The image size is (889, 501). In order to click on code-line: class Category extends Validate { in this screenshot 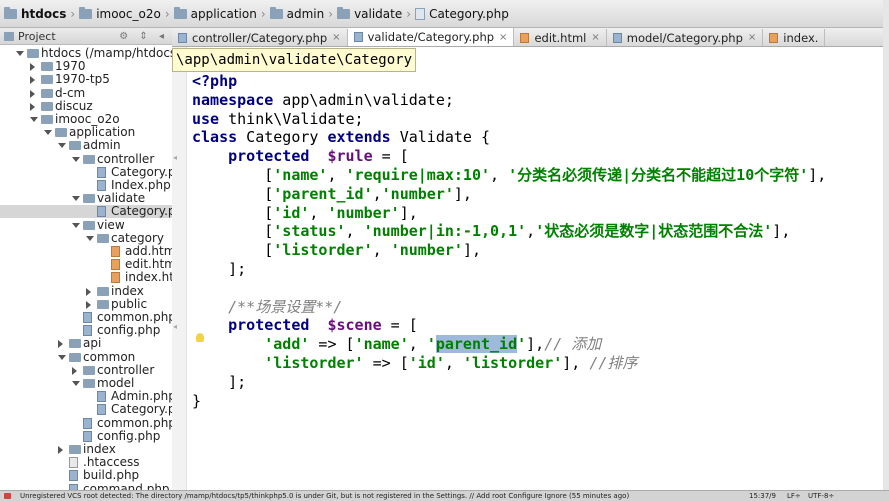, I will do `click(341, 137)`.